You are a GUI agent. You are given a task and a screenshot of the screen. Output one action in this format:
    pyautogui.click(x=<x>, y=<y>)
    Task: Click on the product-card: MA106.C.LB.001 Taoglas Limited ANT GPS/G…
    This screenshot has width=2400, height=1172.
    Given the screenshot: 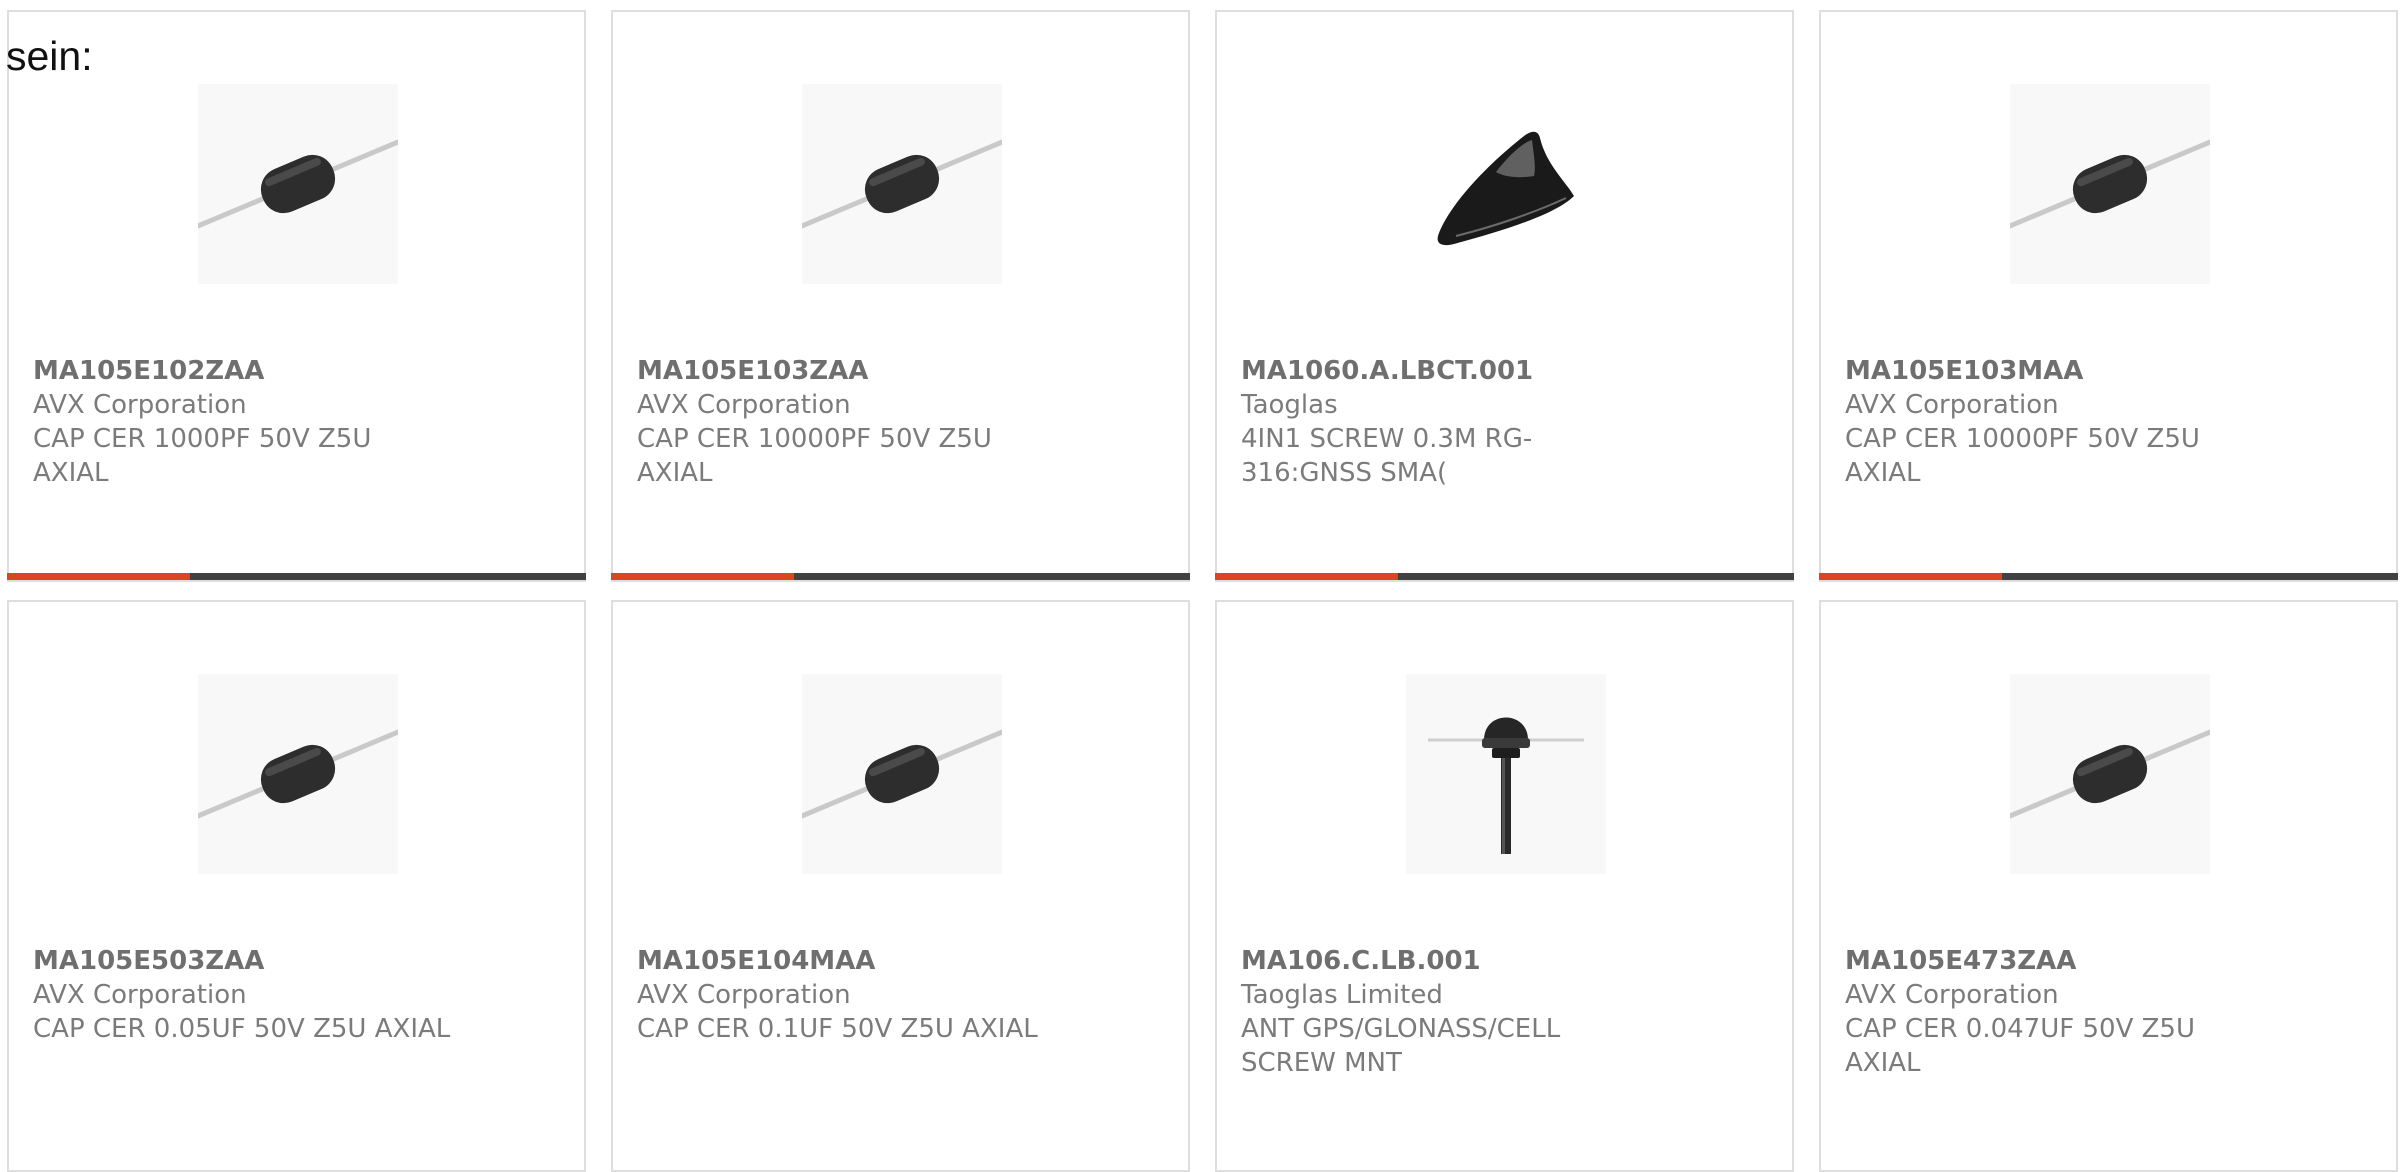 What is the action you would take?
    pyautogui.click(x=1504, y=886)
    